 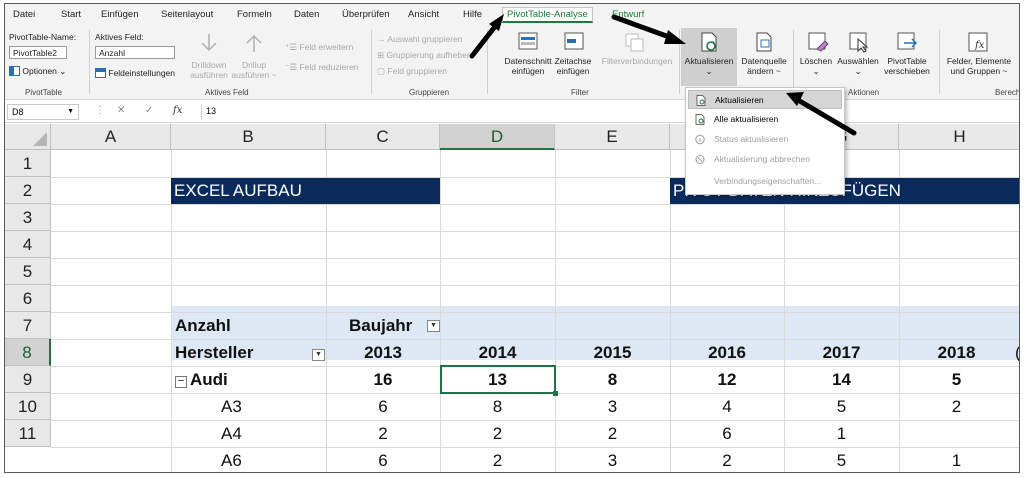 What do you see at coordinates (764, 66) in the screenshot?
I see `change-data-source-button: Datenquelle ändern ~` at bounding box center [764, 66].